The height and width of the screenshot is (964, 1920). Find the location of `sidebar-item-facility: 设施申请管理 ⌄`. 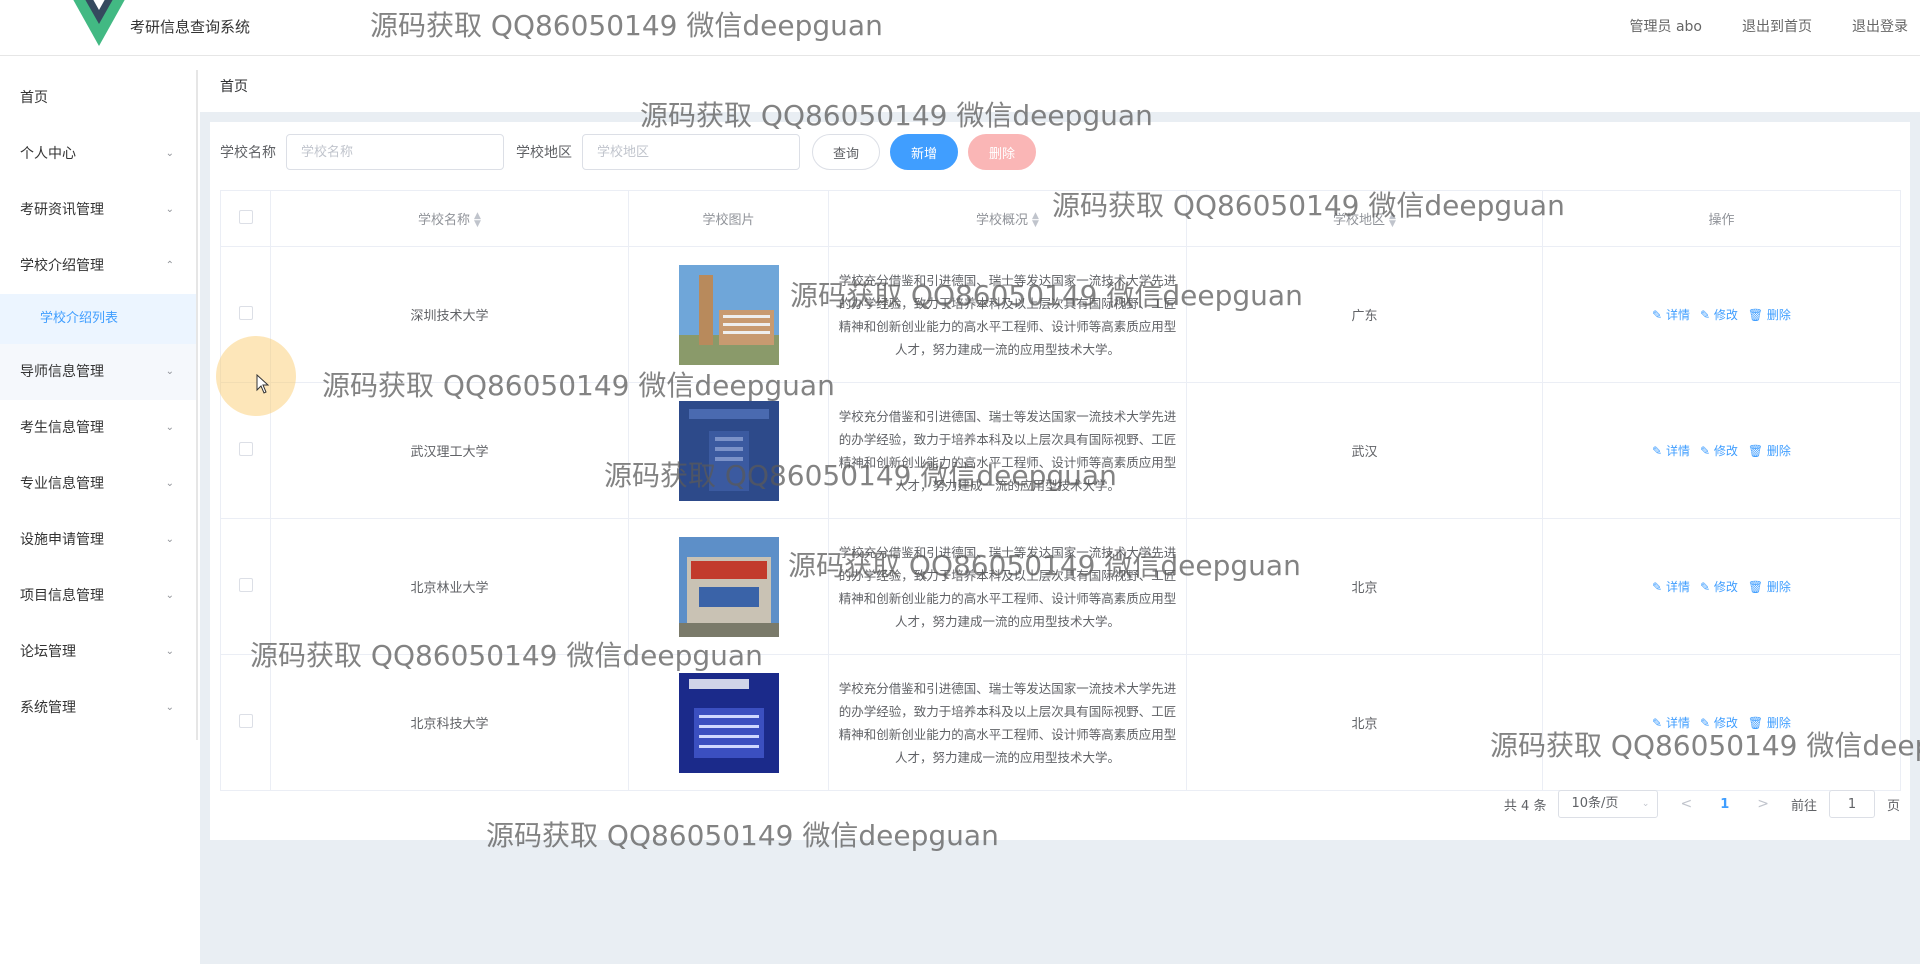

sidebar-item-facility: 设施申请管理 ⌄ is located at coordinates (98, 540).